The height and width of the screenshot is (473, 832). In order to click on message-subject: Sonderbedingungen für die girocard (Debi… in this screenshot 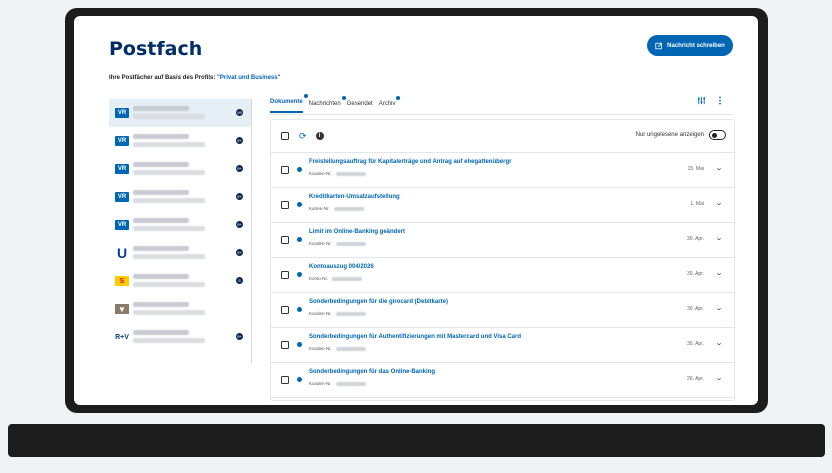, I will do `click(378, 302)`.